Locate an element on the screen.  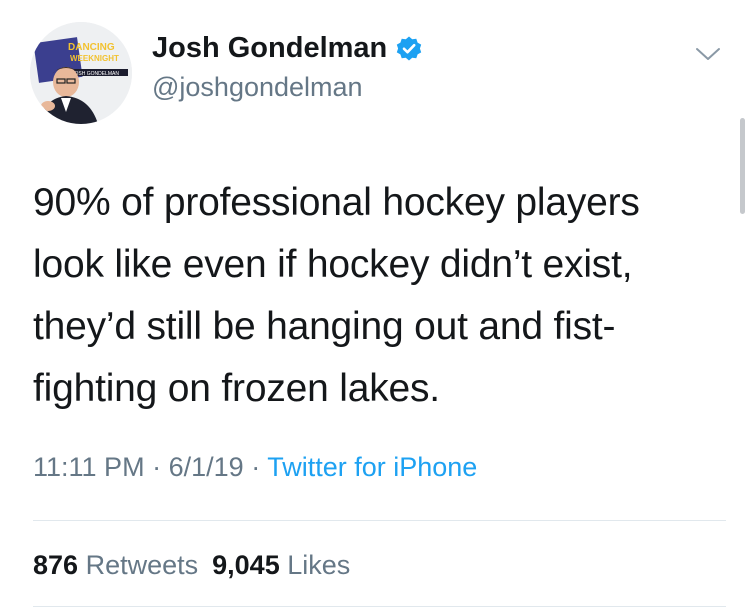
author-display-name: Josh Gondelman is located at coordinates (269, 48).